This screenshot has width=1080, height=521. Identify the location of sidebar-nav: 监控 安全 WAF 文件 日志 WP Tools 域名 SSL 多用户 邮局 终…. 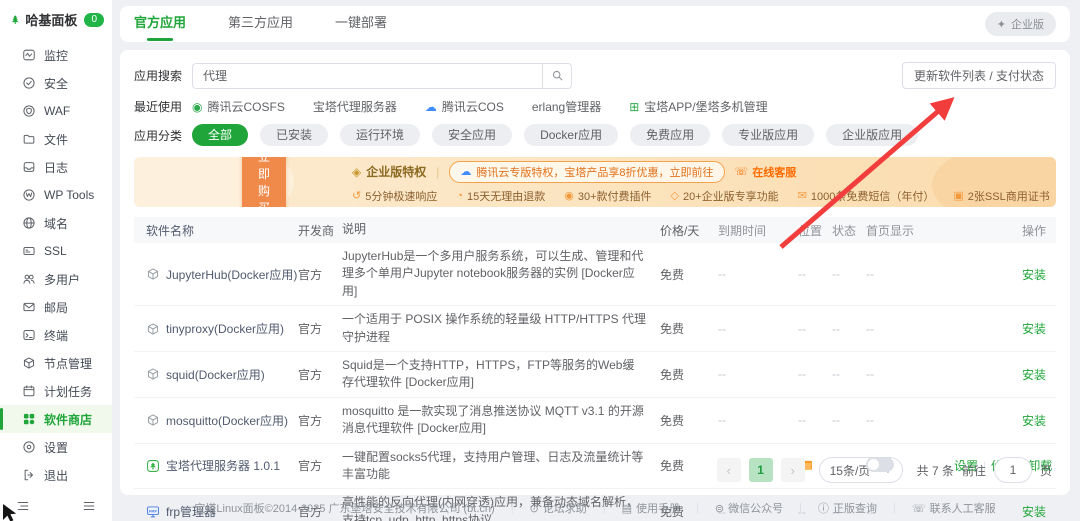
(56, 265).